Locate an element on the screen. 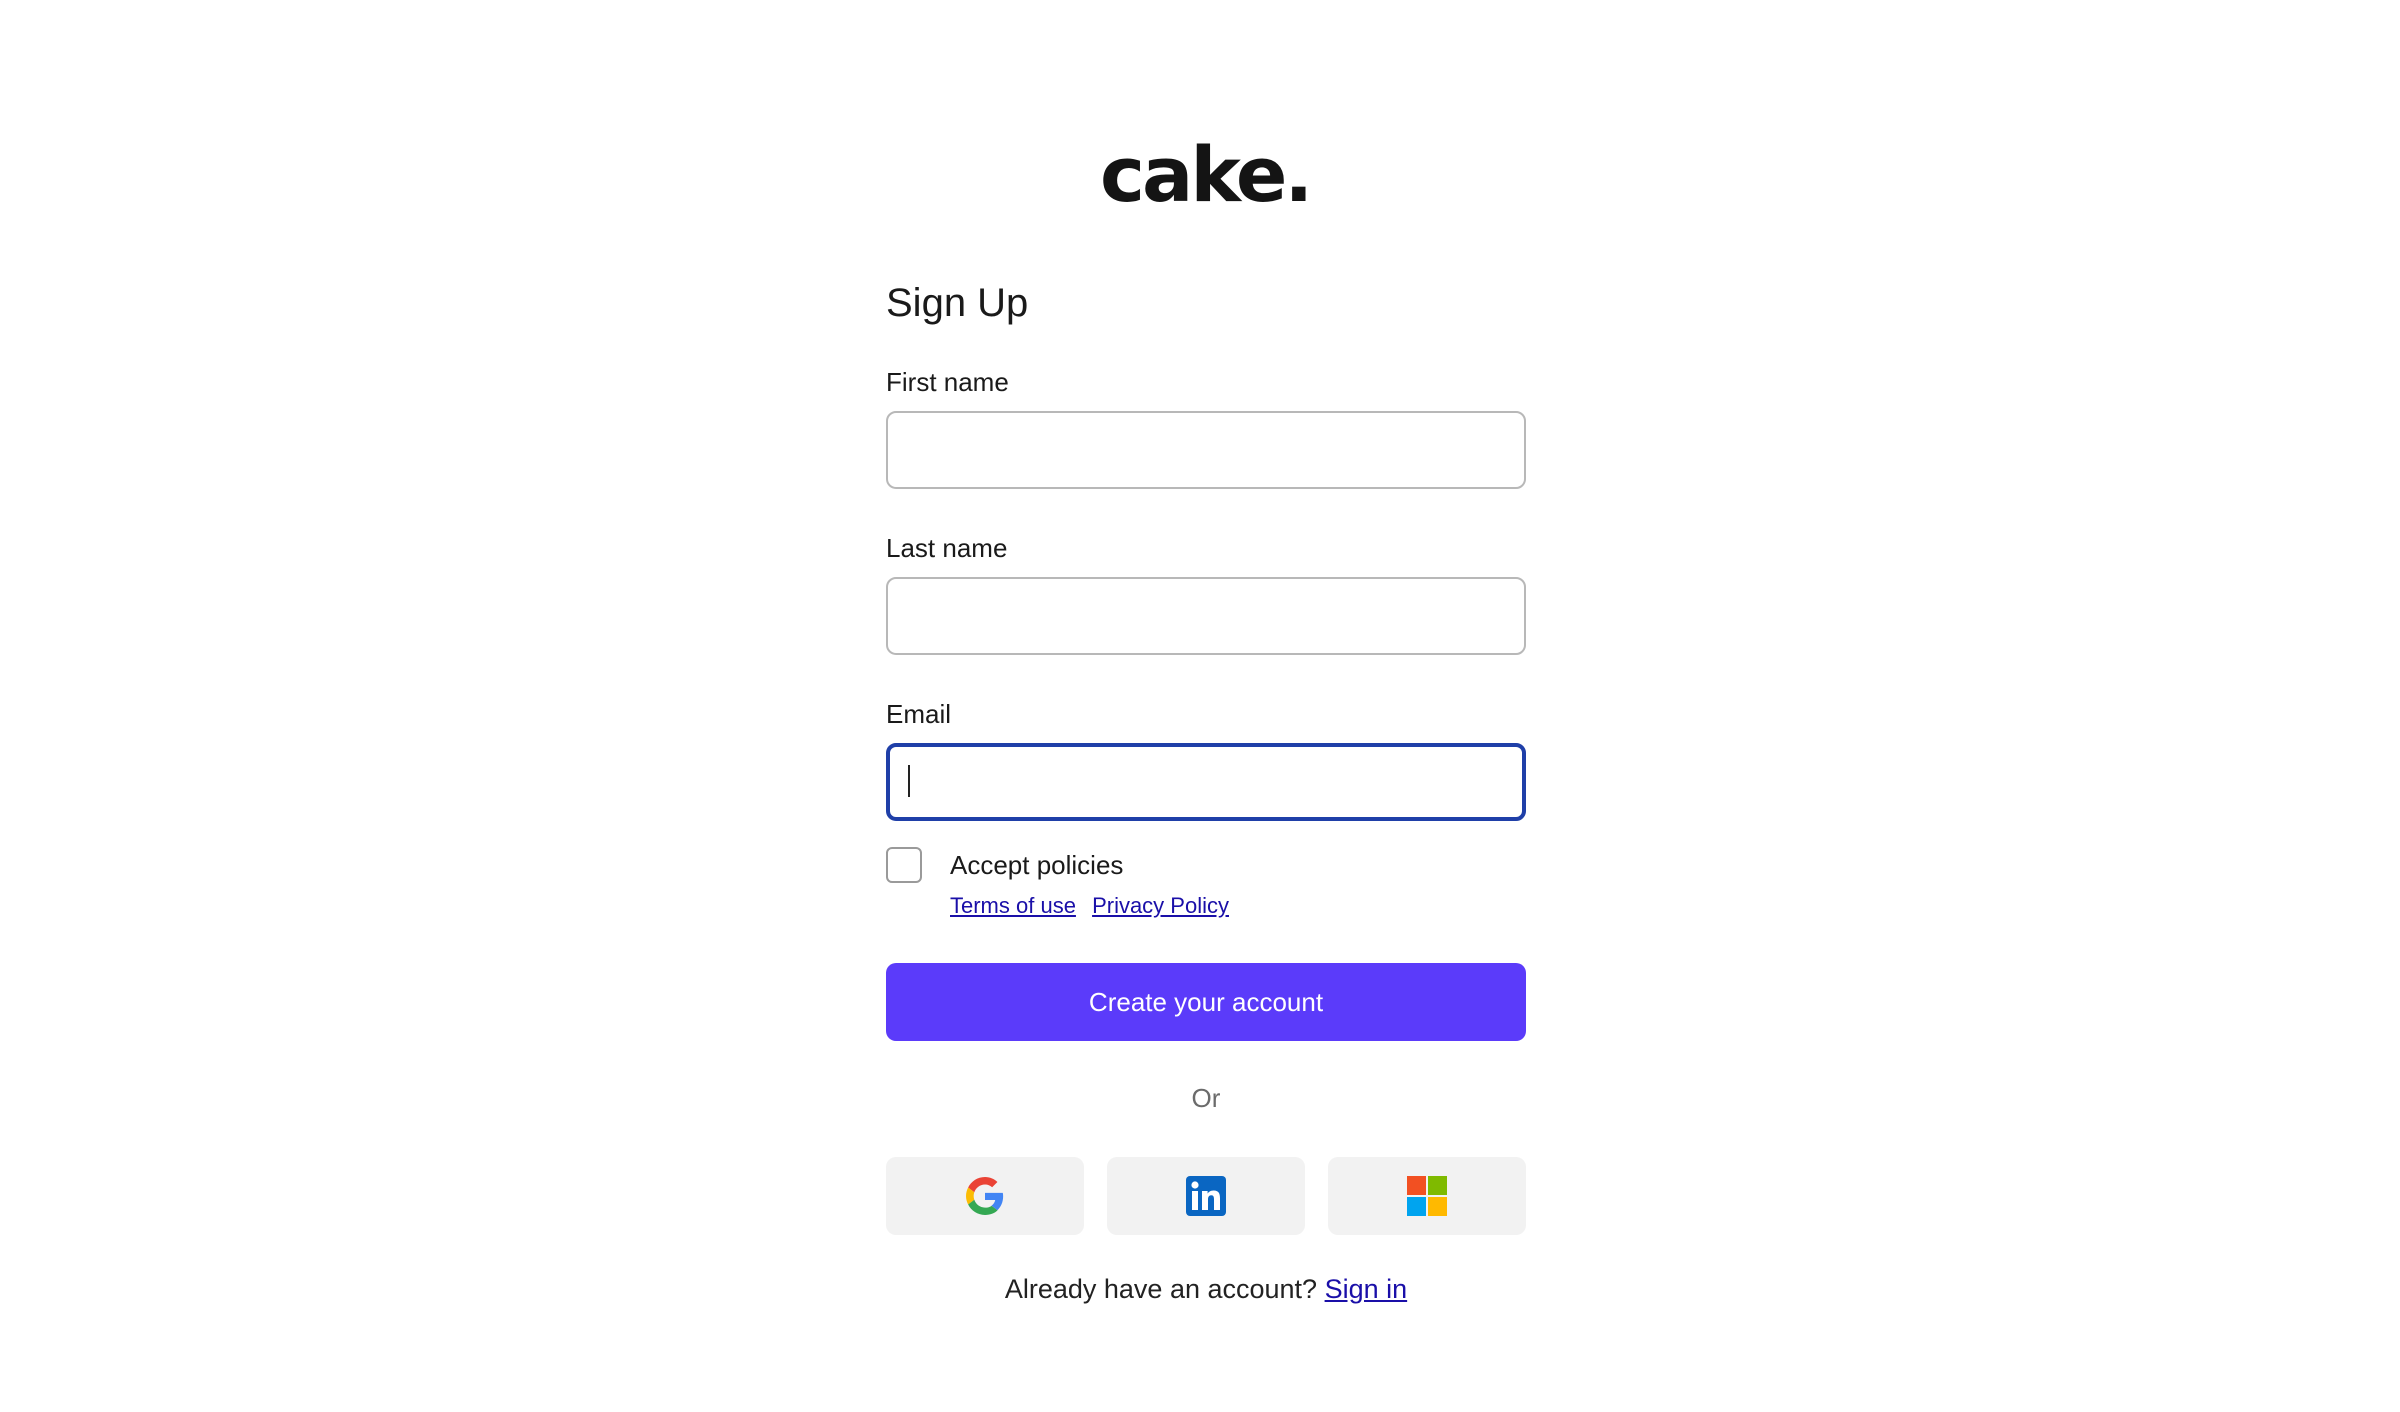 This screenshot has height=1412, width=2400. cake-logo: cake. is located at coordinates (1206, 174).